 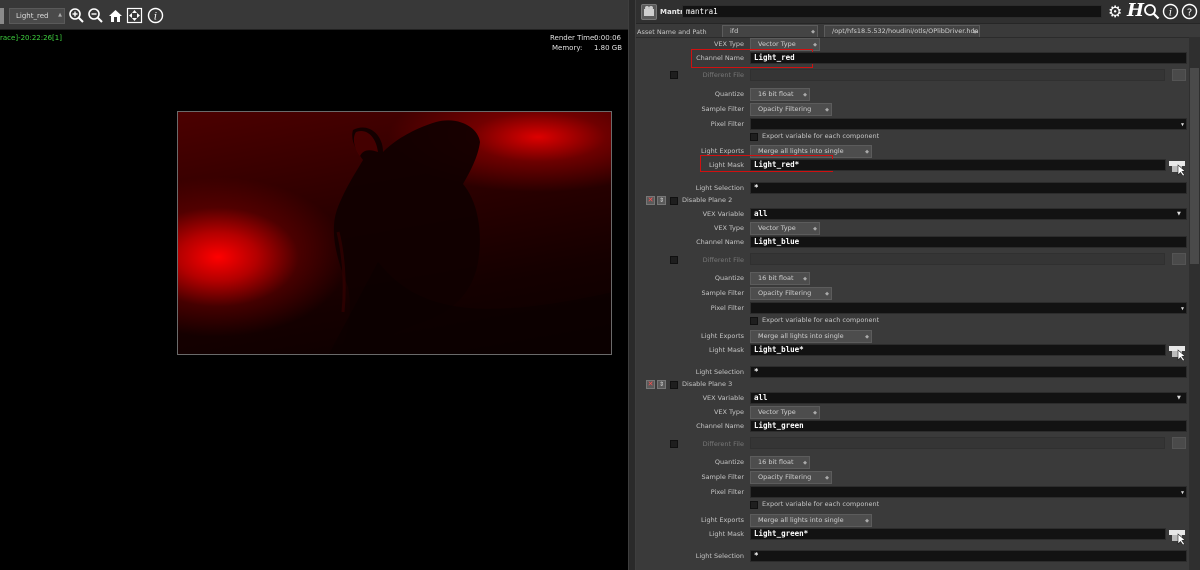 I want to click on channel-name-field: Light_green, so click(x=968, y=426).